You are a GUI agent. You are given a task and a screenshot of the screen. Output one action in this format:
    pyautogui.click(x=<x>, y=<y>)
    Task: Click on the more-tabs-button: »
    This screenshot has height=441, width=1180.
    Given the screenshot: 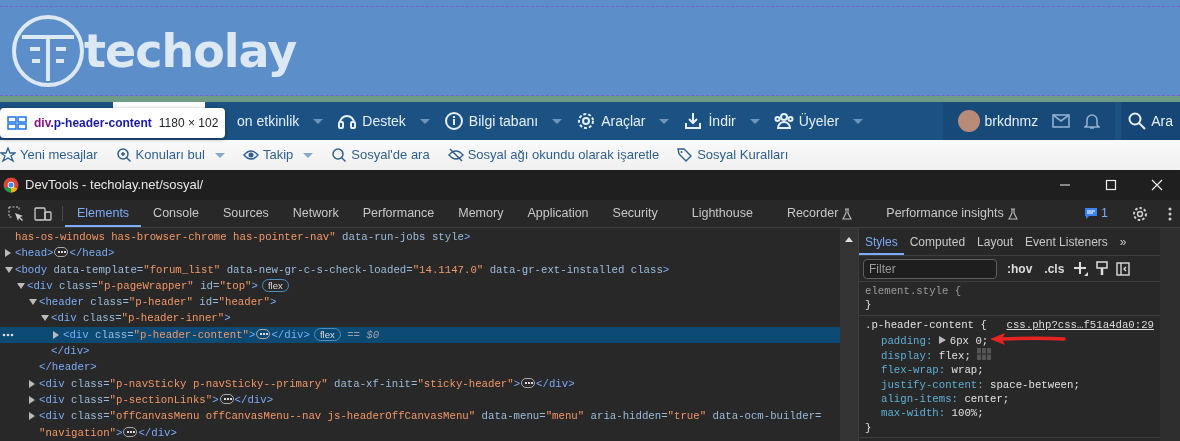 What is the action you would take?
    pyautogui.click(x=1123, y=241)
    